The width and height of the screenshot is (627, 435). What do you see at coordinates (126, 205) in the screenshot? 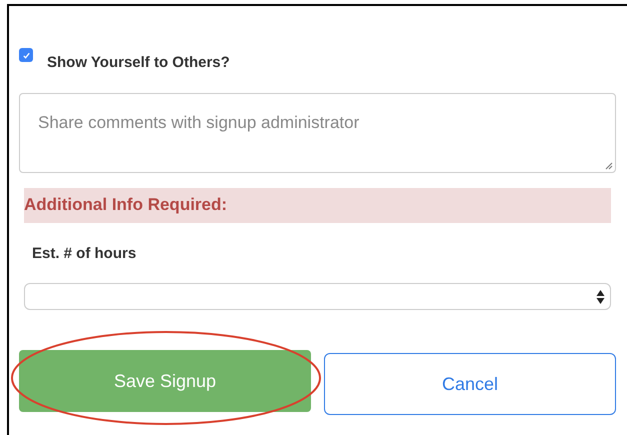
I see `alert-text: Additional Info Required:` at bounding box center [126, 205].